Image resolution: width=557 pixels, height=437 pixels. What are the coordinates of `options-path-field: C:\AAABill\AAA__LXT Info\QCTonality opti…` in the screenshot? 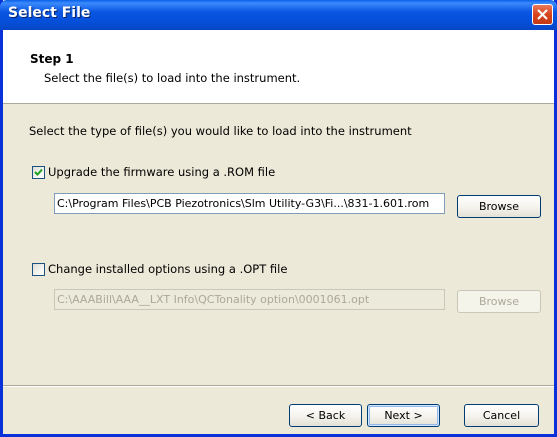 It's located at (249, 299).